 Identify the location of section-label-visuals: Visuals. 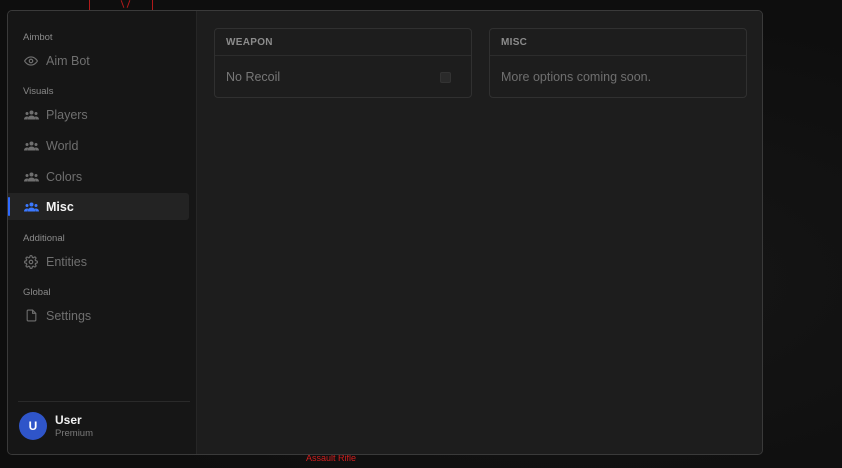
(38, 91).